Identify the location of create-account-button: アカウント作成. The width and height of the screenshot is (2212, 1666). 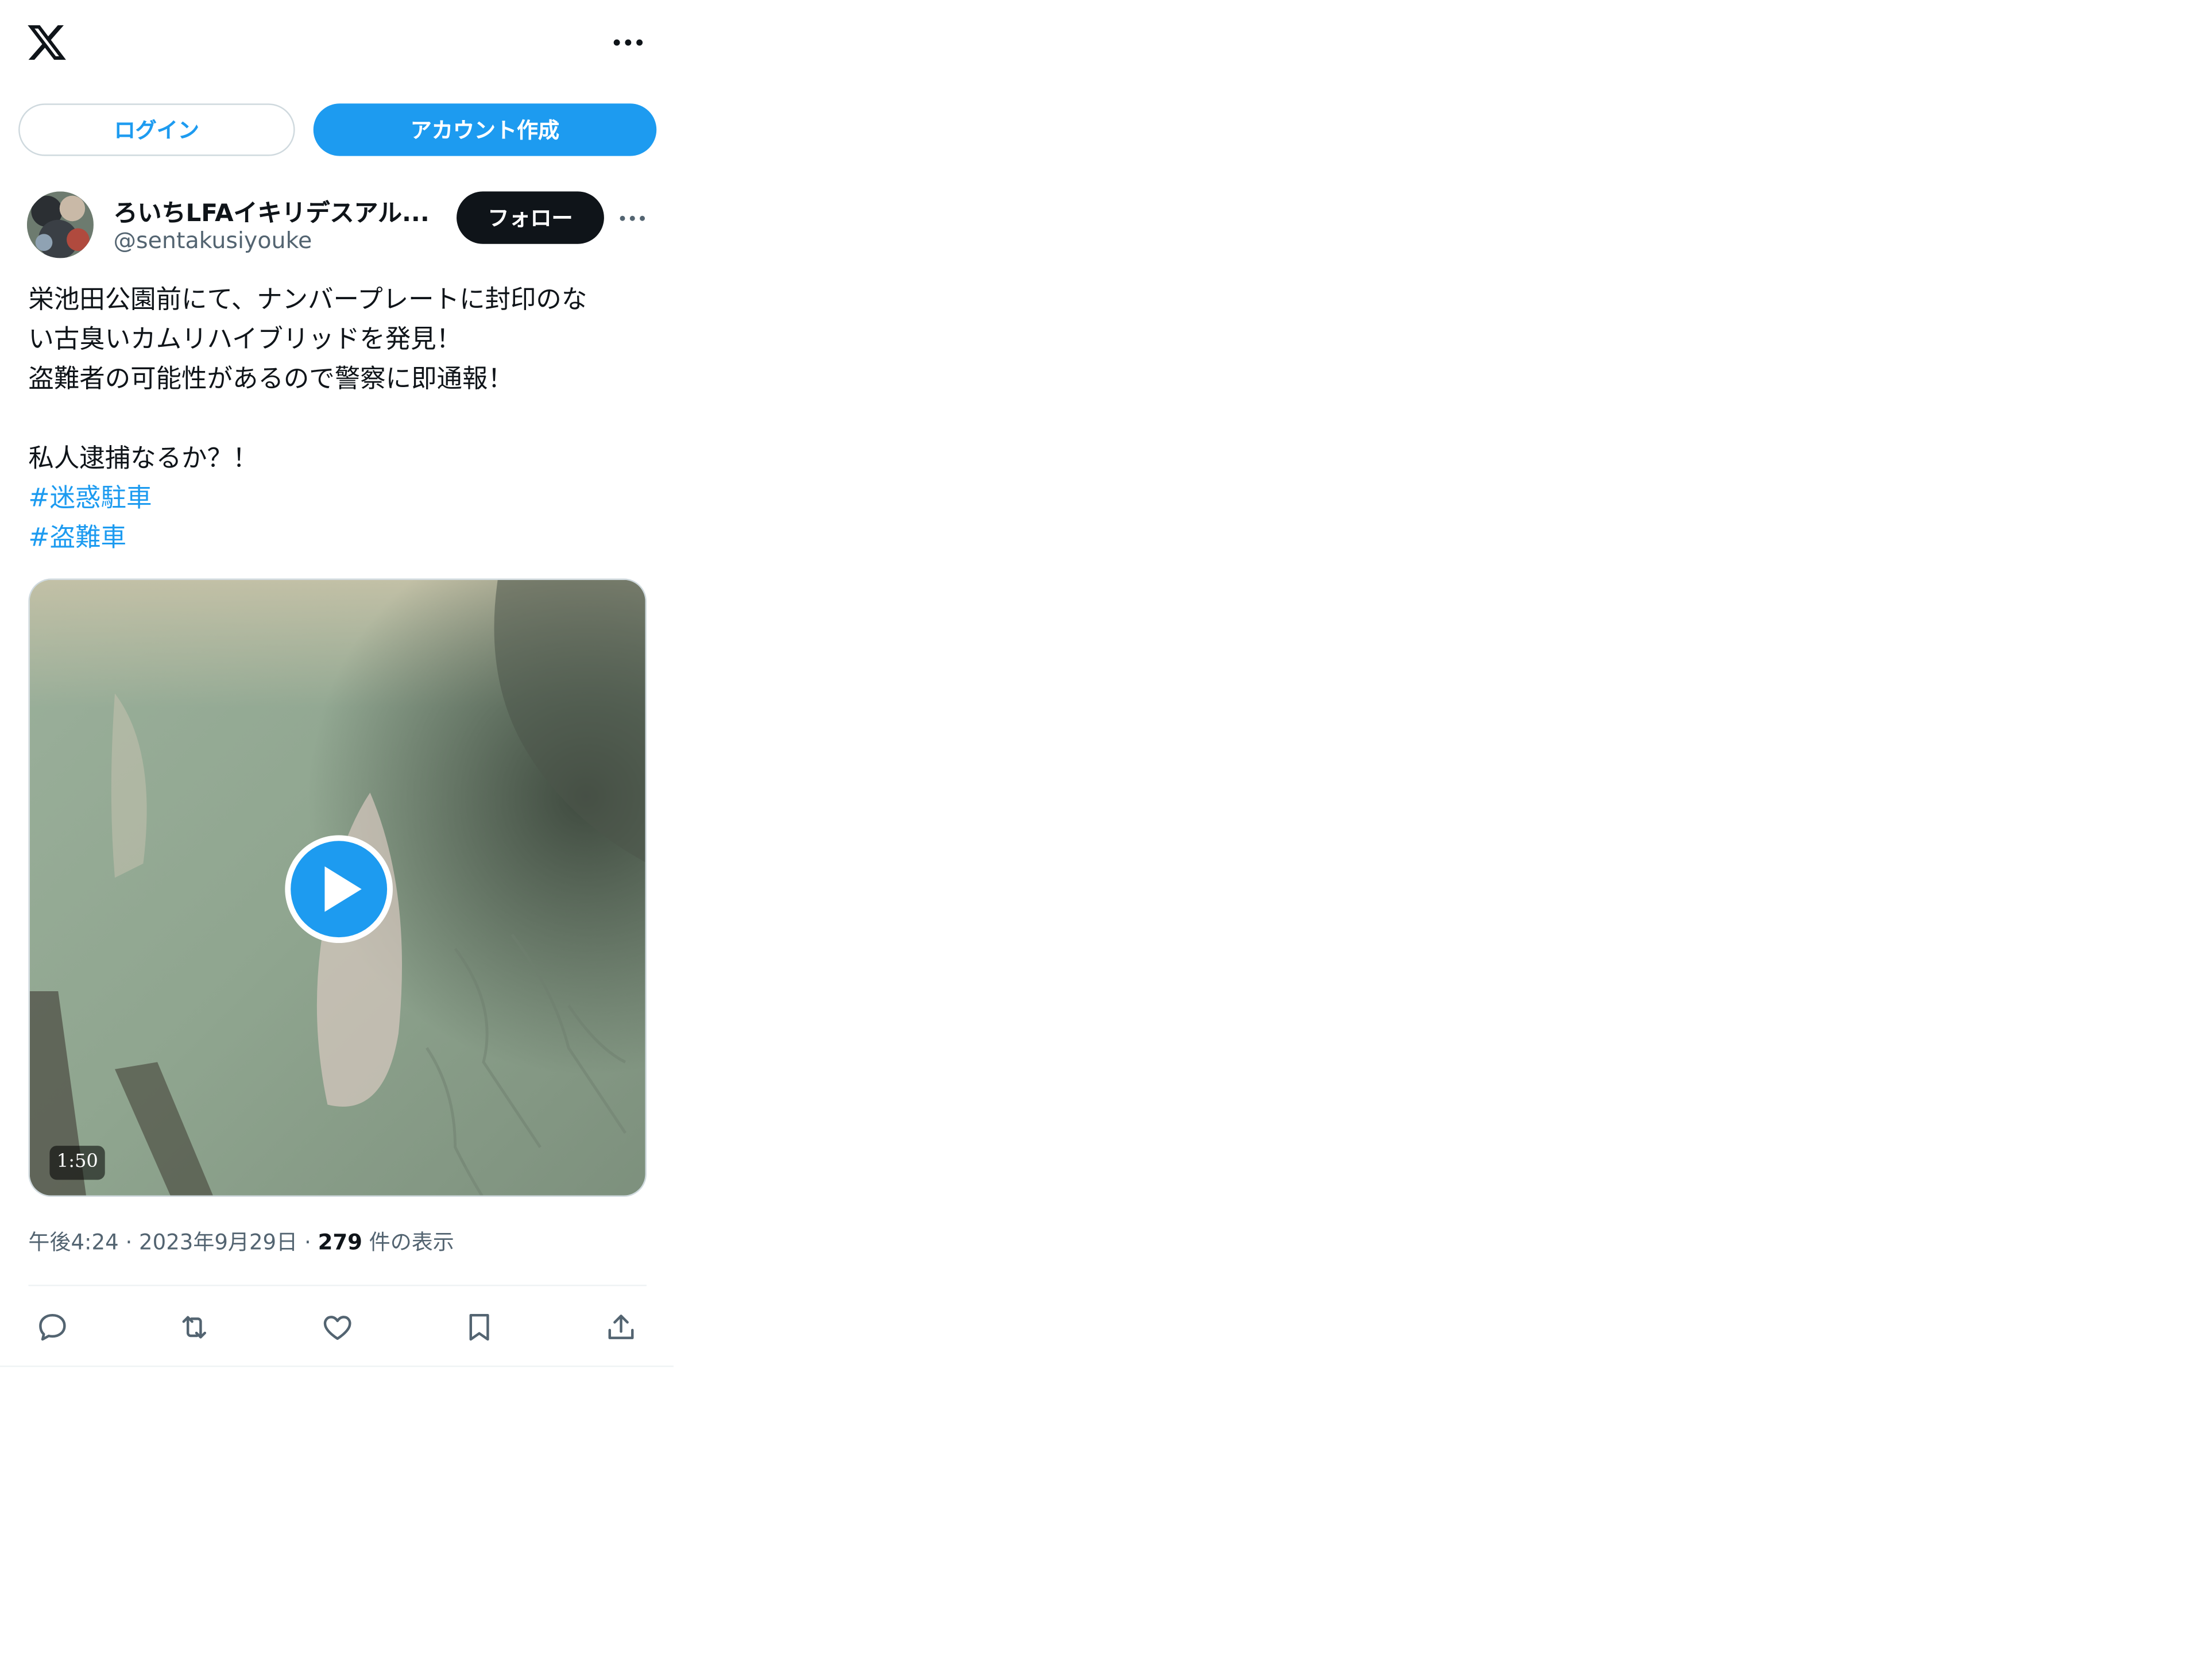
(485, 129).